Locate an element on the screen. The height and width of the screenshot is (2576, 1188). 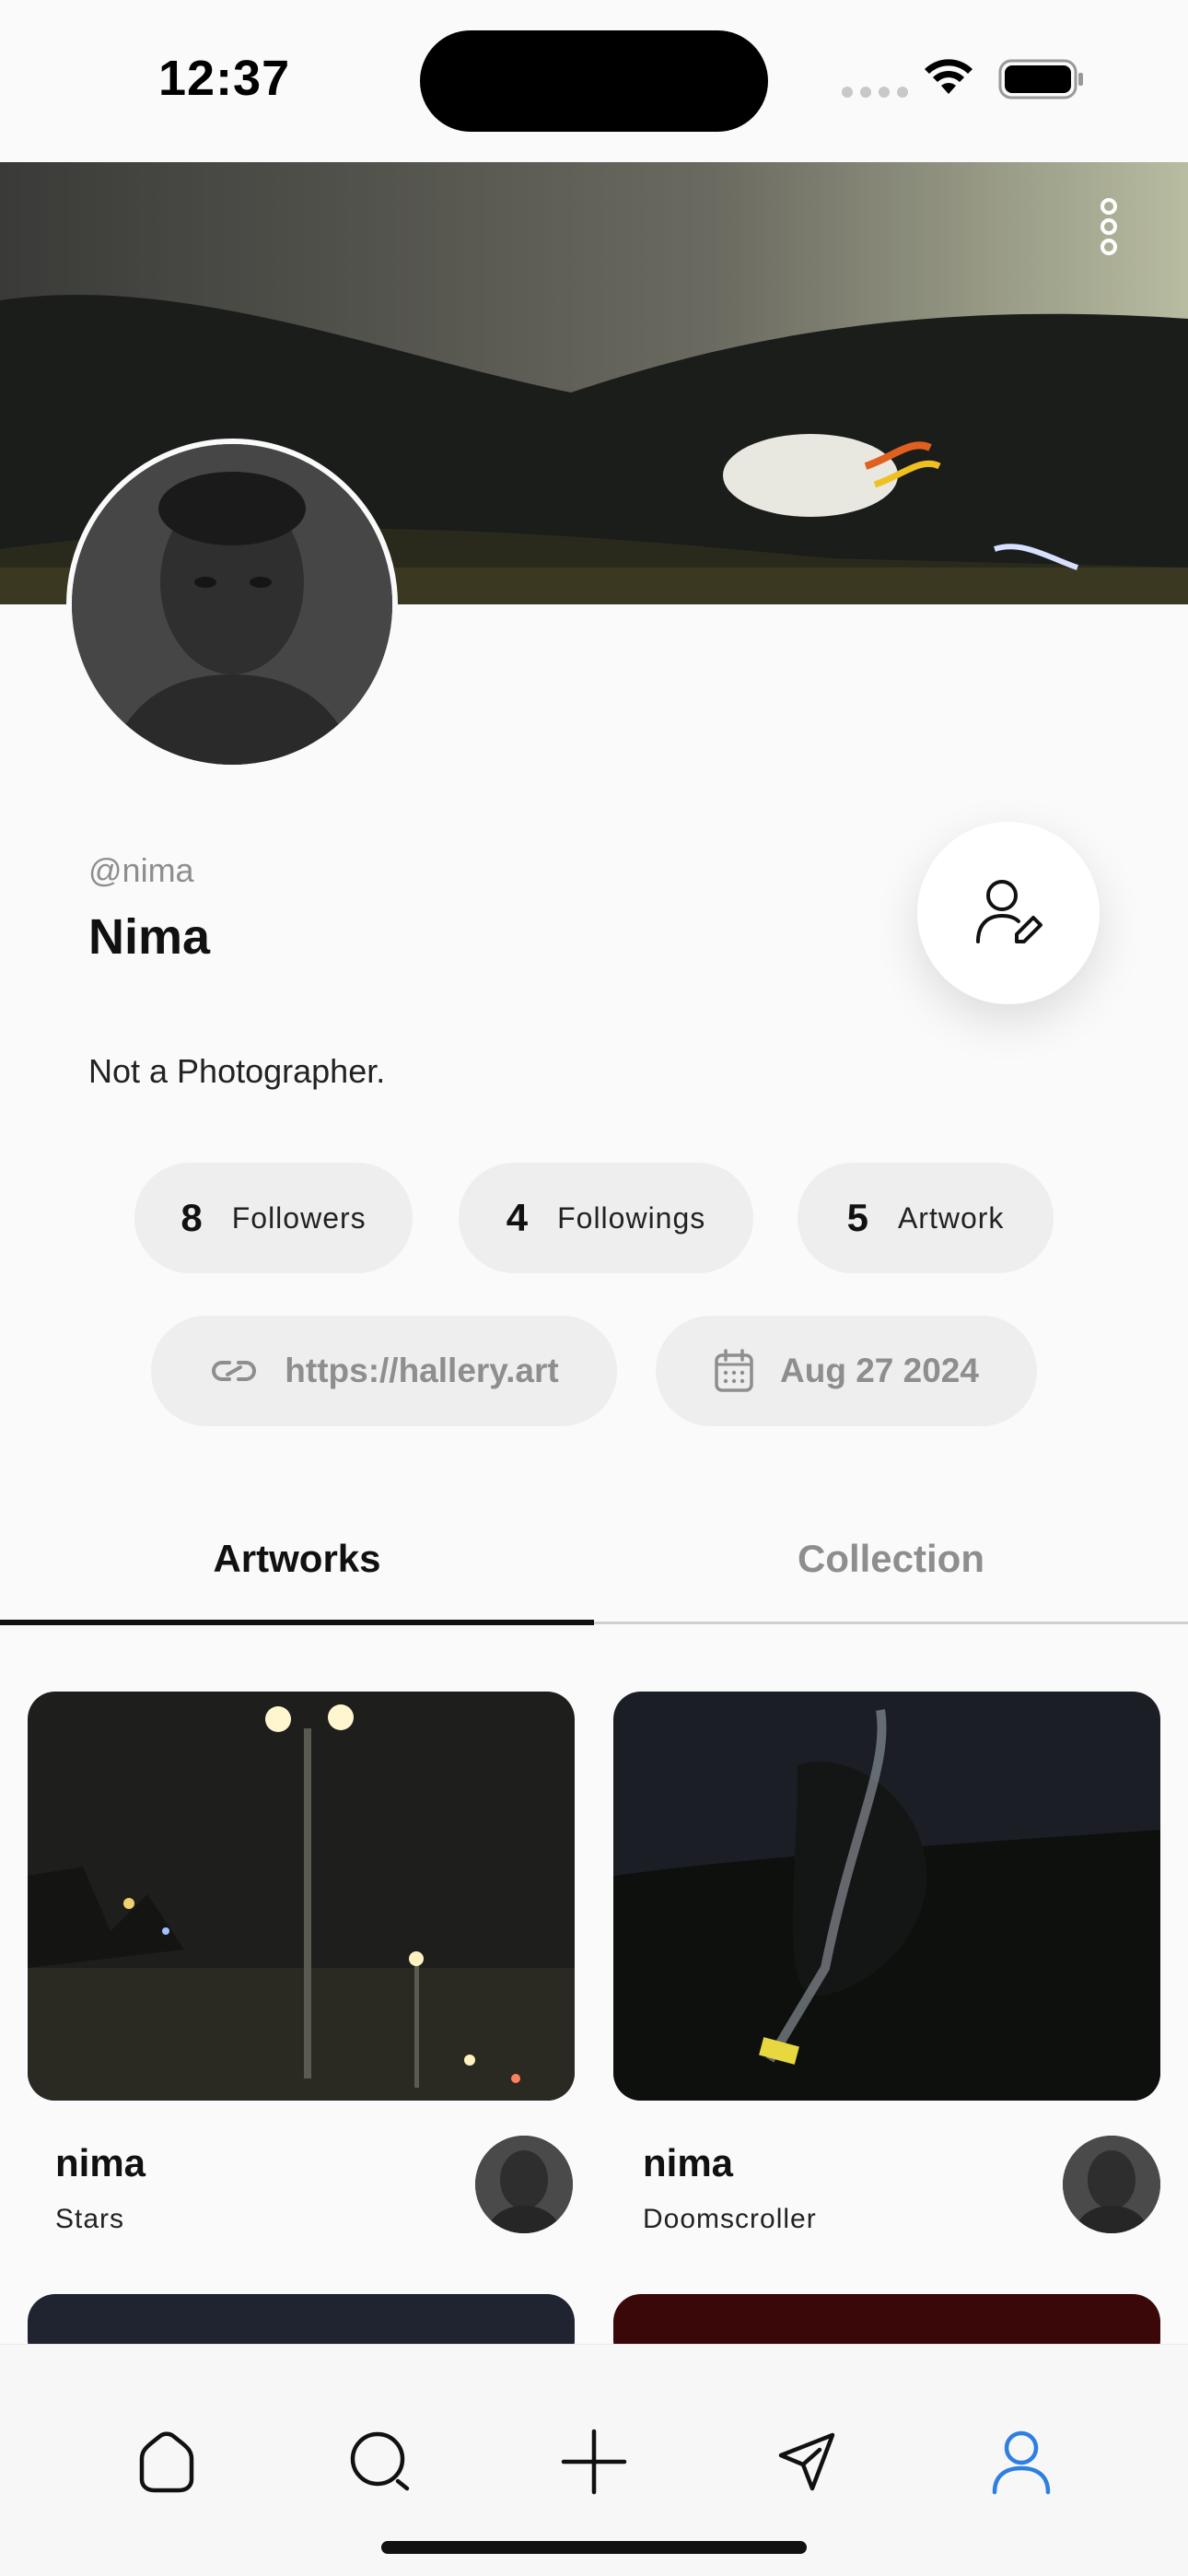
artwork-count-button: 5 Artwork is located at coordinates (926, 1218).